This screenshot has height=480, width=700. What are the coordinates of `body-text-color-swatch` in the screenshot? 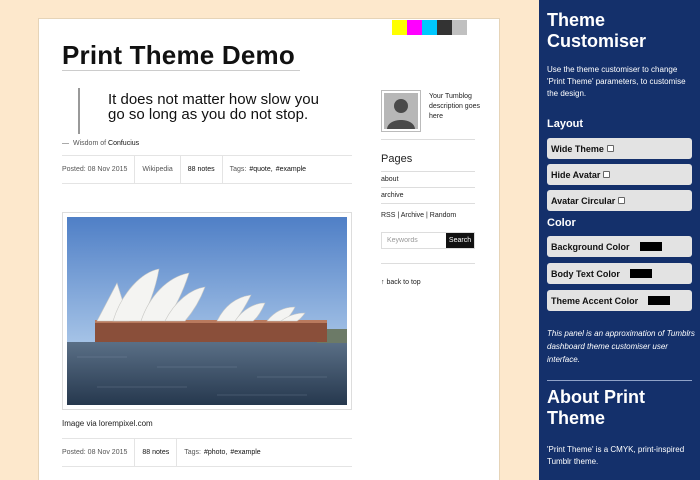 It's located at (640, 273).